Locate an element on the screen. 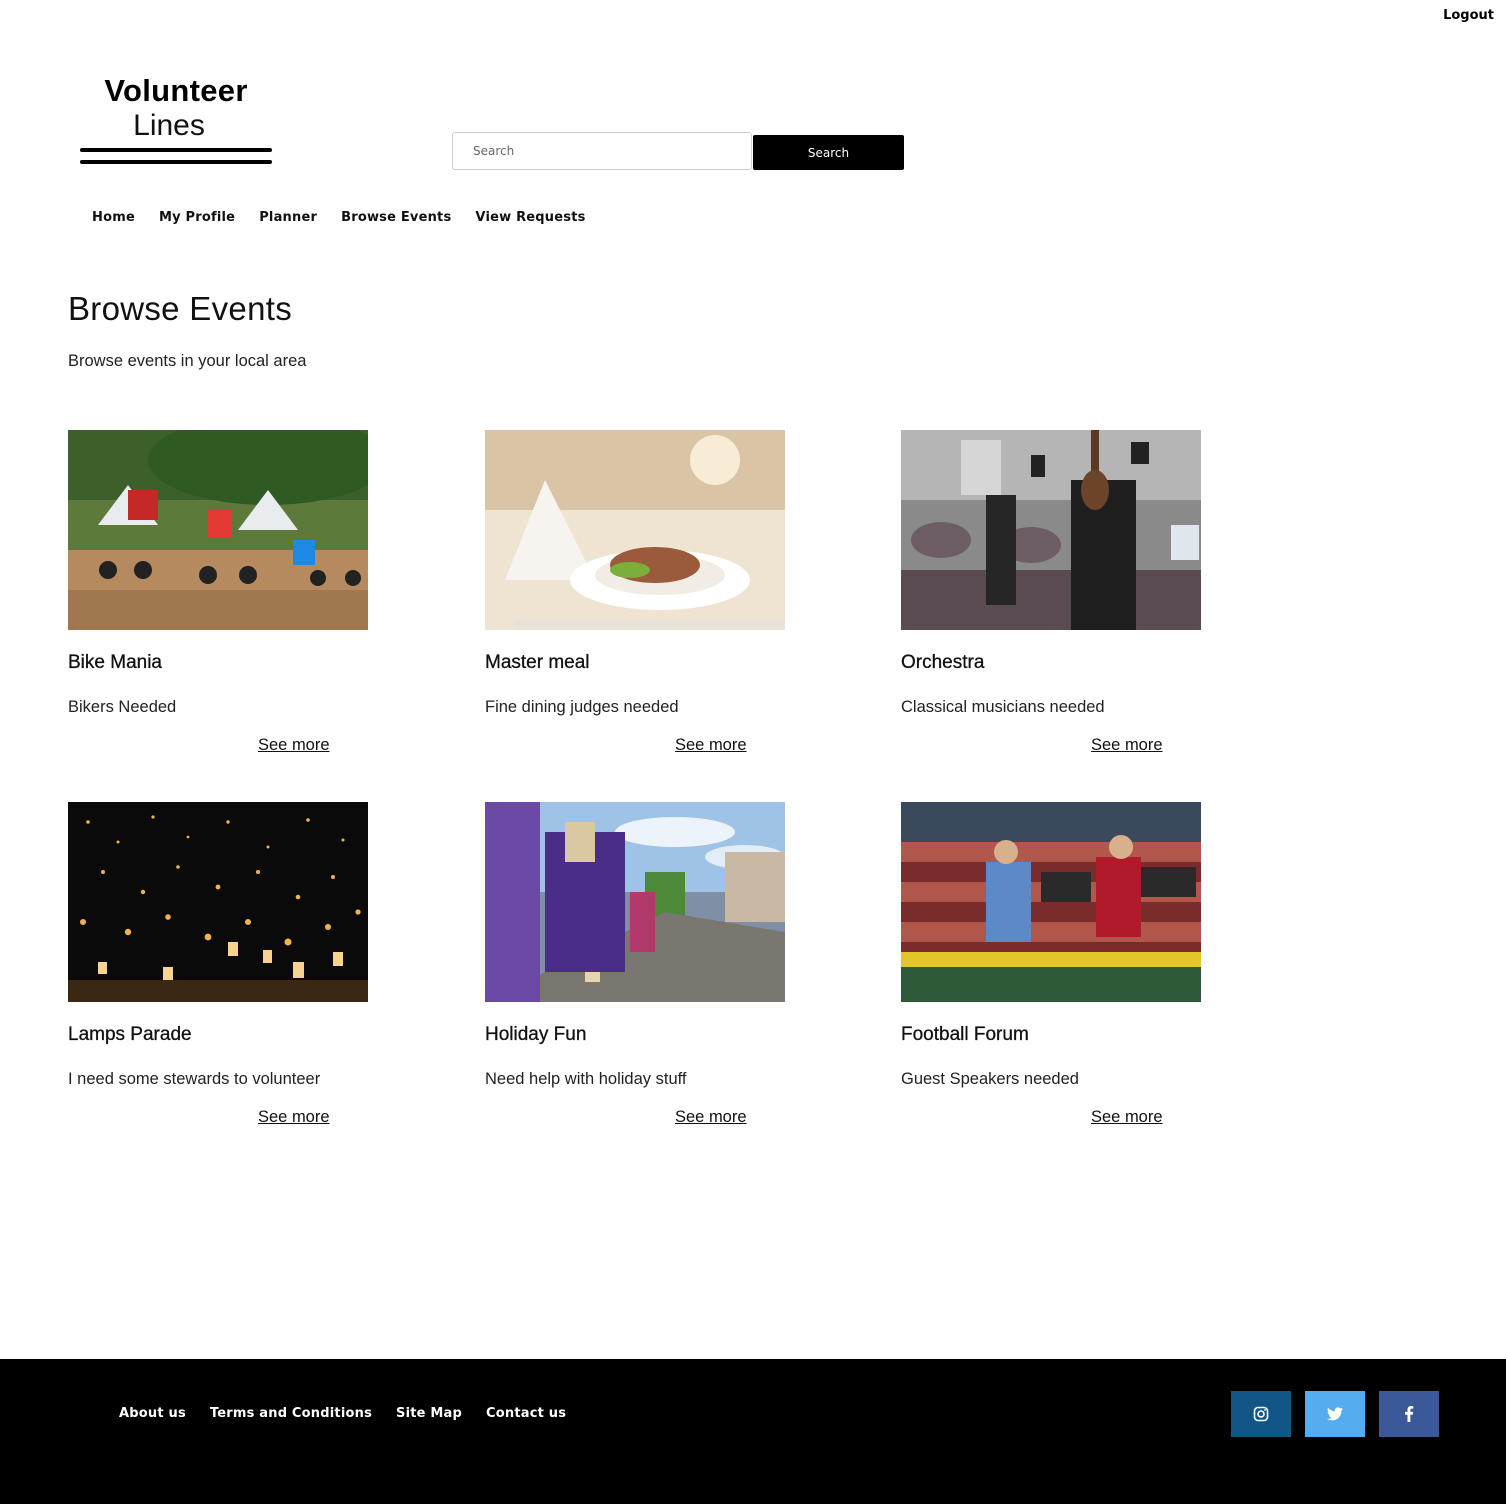 This screenshot has height=1504, width=1506. event-description: Bikers Needed is located at coordinates (122, 707).